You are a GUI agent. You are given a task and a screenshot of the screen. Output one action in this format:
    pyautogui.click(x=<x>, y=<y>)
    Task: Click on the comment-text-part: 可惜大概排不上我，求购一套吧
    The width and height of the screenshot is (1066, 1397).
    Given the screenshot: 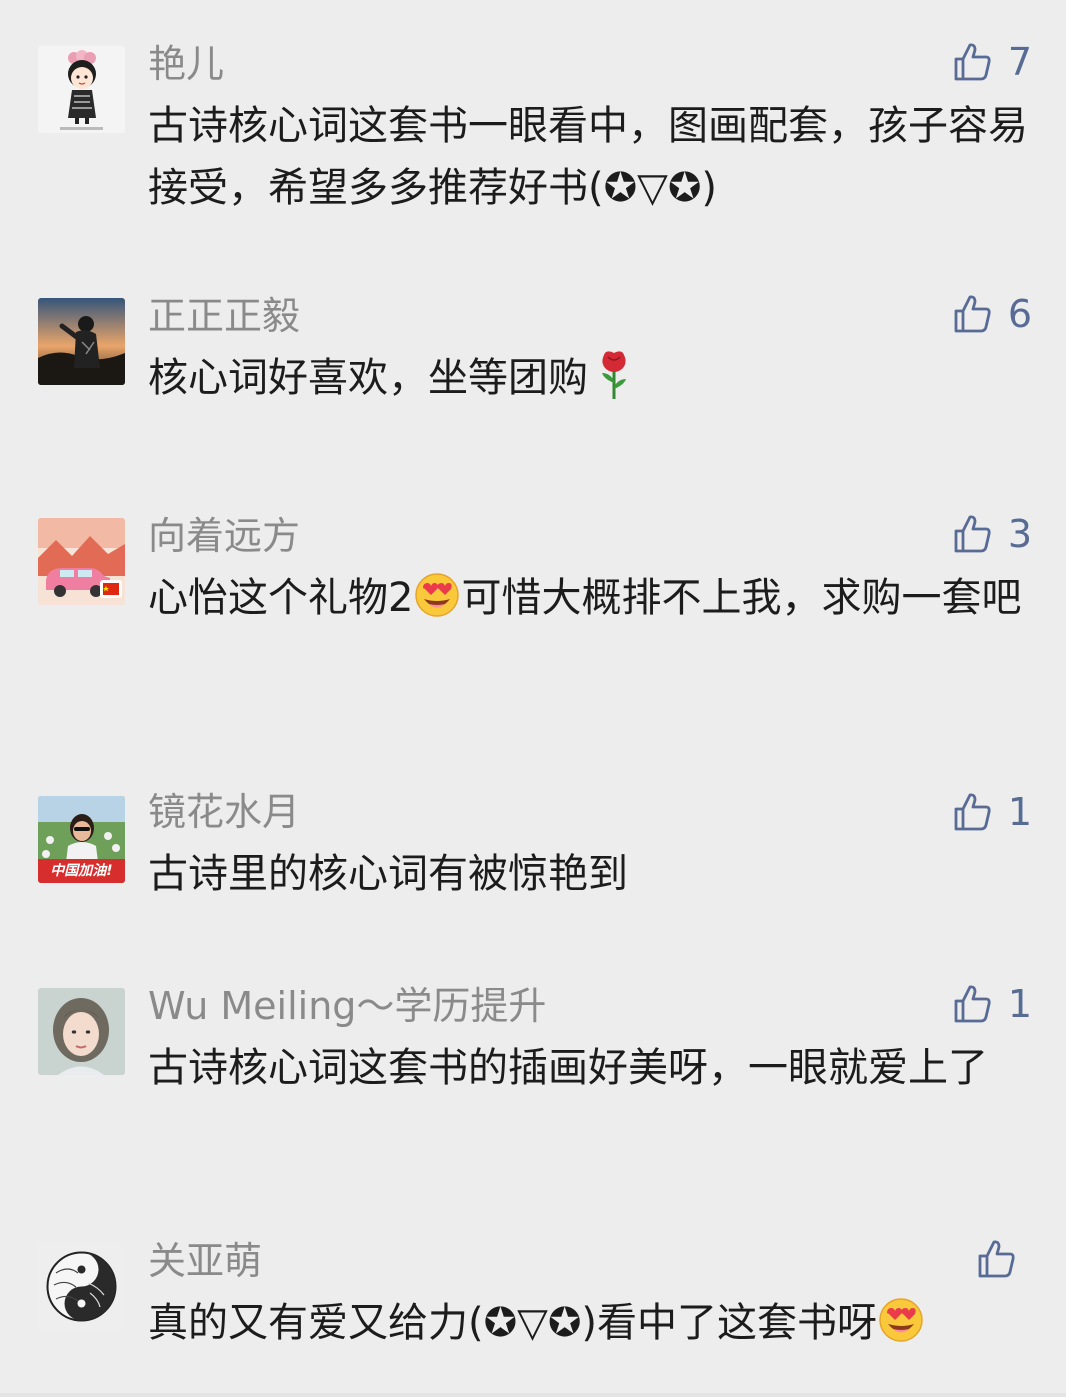 What is the action you would take?
    pyautogui.click(x=741, y=598)
    